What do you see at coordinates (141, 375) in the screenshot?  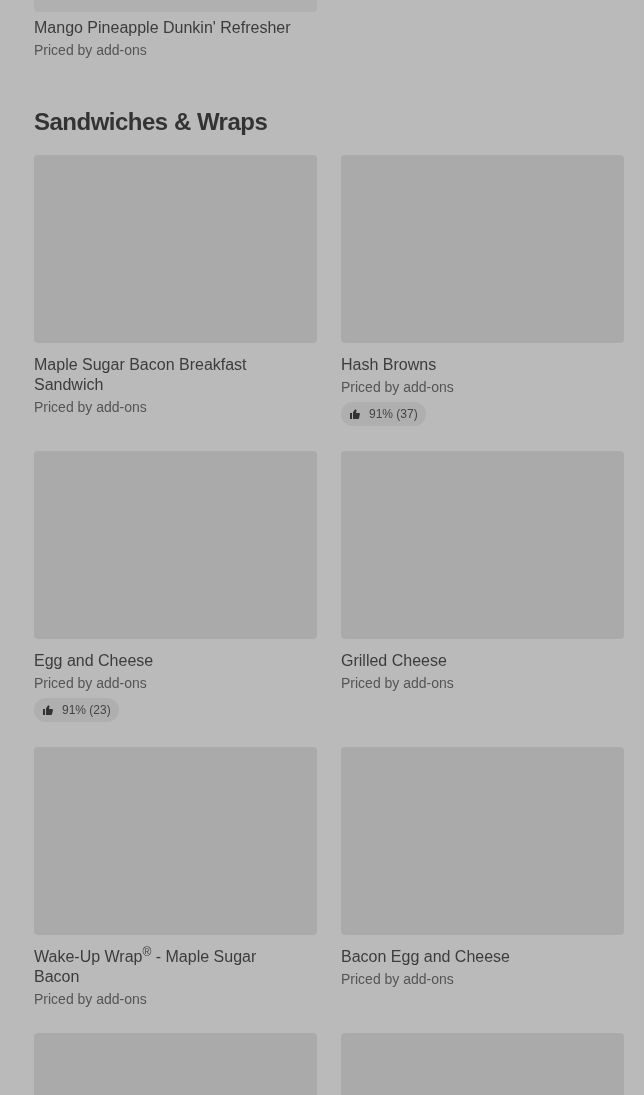 I see `item-name: Maple Sugar Bacon Breakfast Sandwich` at bounding box center [141, 375].